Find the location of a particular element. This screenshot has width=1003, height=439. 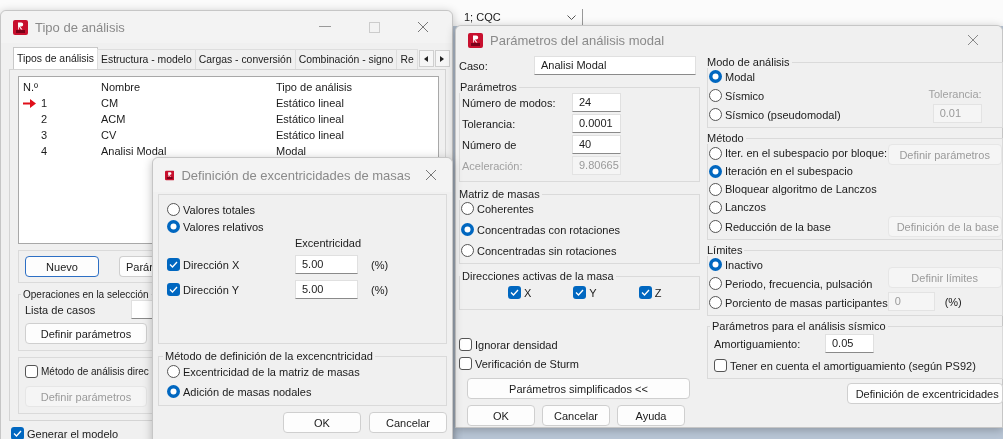

group-label: Direcciones activas de la masa is located at coordinates (538, 276).